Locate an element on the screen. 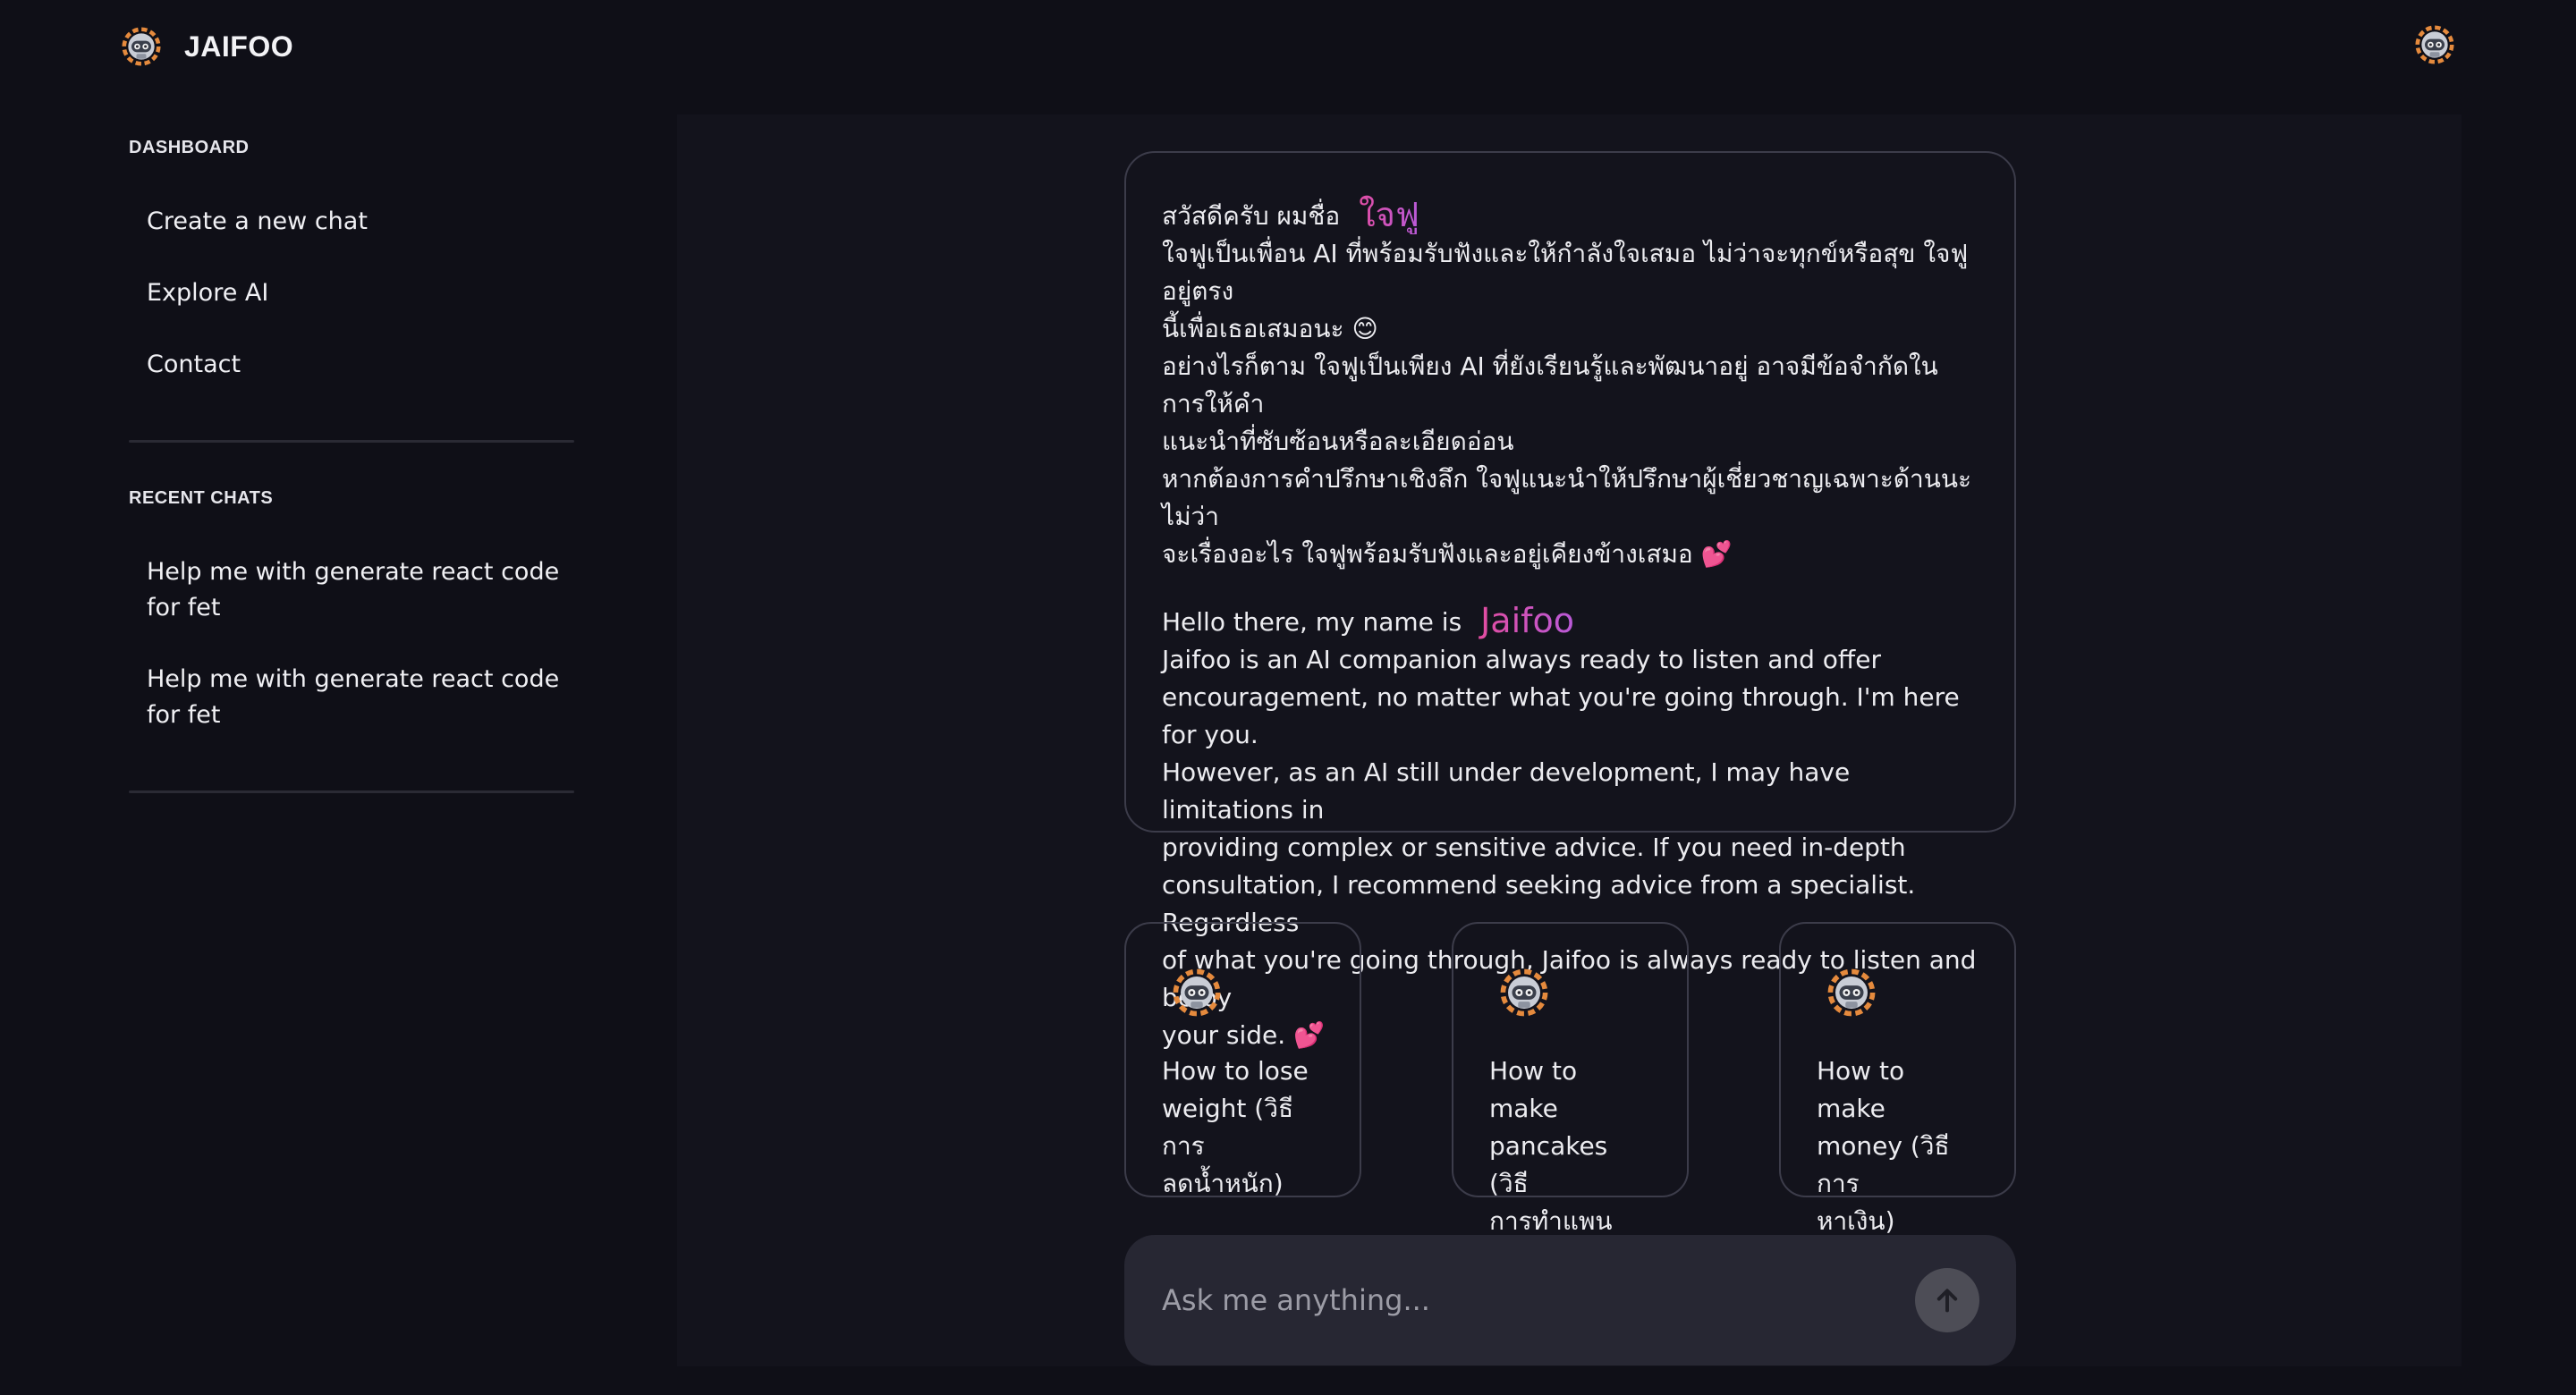 The height and width of the screenshot is (1395, 2576). recent-chats-title: RECENT CHATS is located at coordinates (201, 498).